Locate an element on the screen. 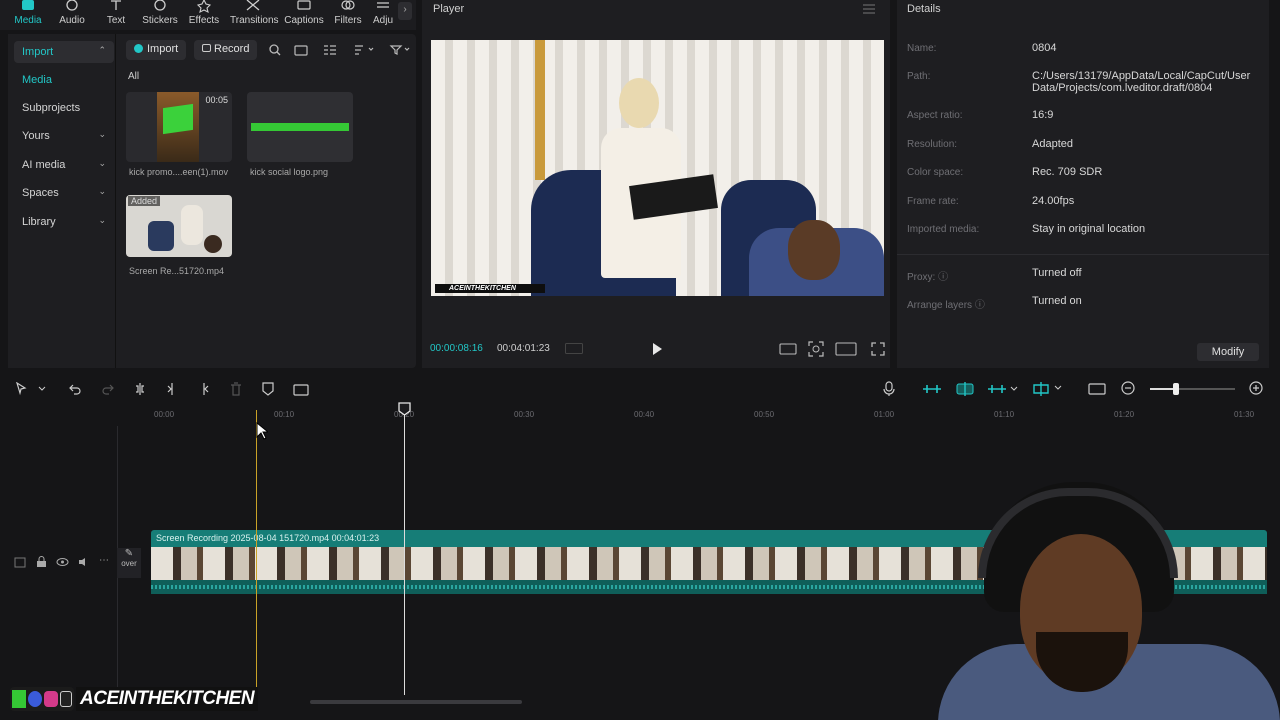 This screenshot has width=1280, height=720. tab-filters: Filters is located at coordinates (348, 15).